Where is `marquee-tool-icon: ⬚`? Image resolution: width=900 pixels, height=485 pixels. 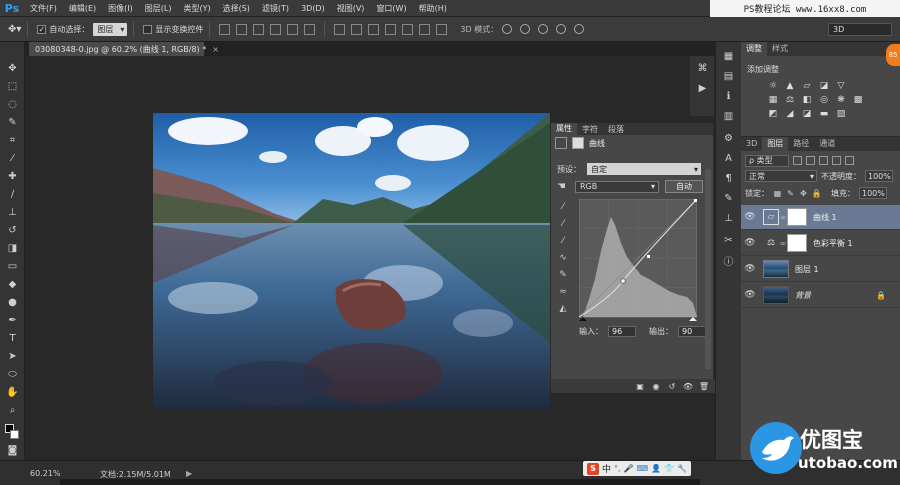 marquee-tool-icon: ⬚ is located at coordinates (12, 86).